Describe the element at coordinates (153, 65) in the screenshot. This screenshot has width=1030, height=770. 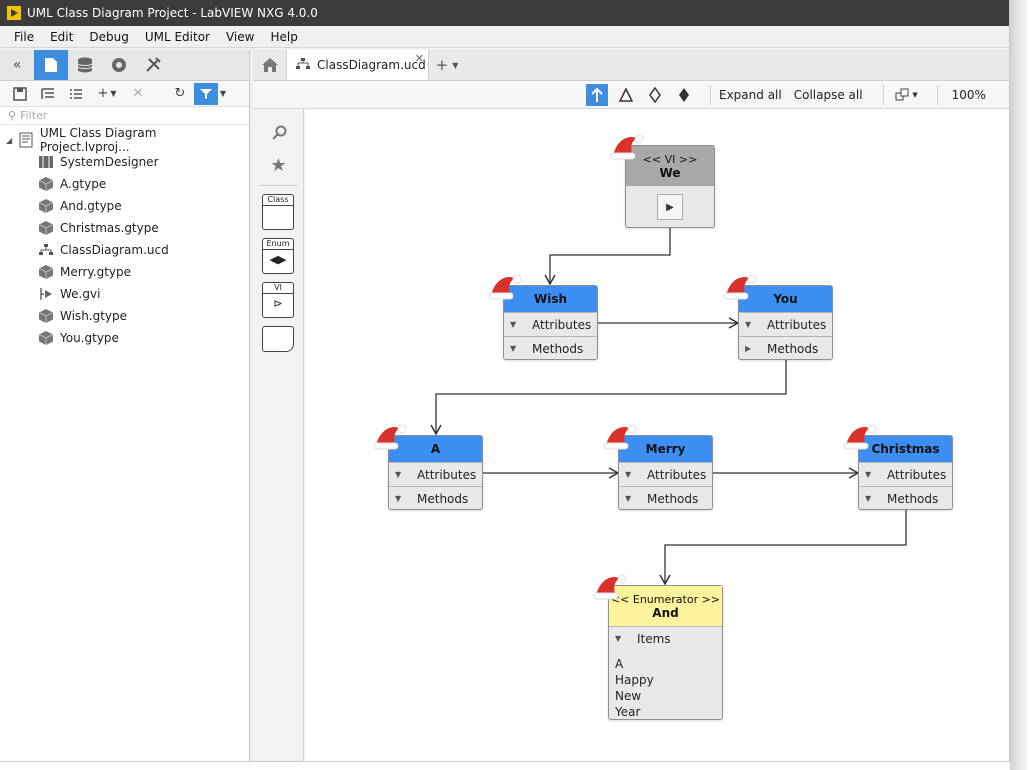
I see `tools-tab-icon` at that location.